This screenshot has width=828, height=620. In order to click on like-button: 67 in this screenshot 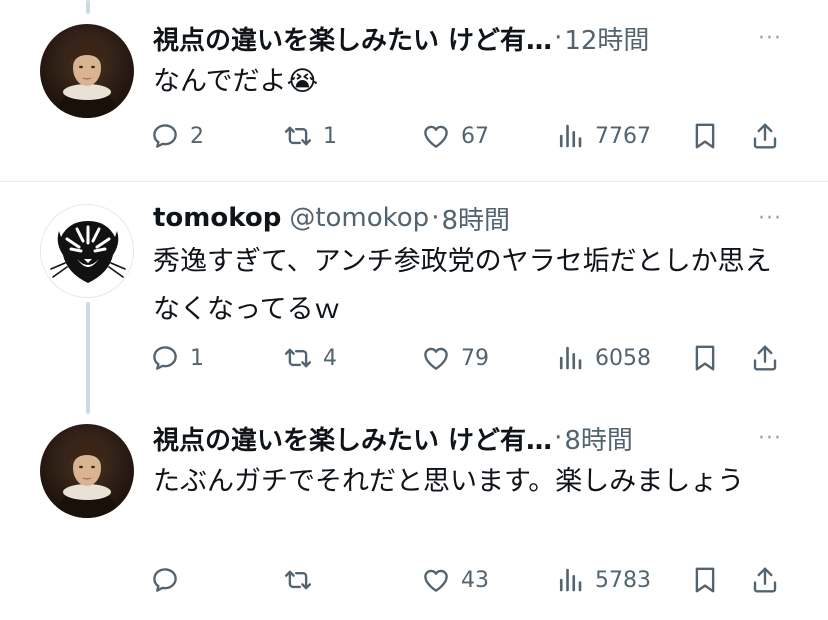, I will do `click(455, 136)`.